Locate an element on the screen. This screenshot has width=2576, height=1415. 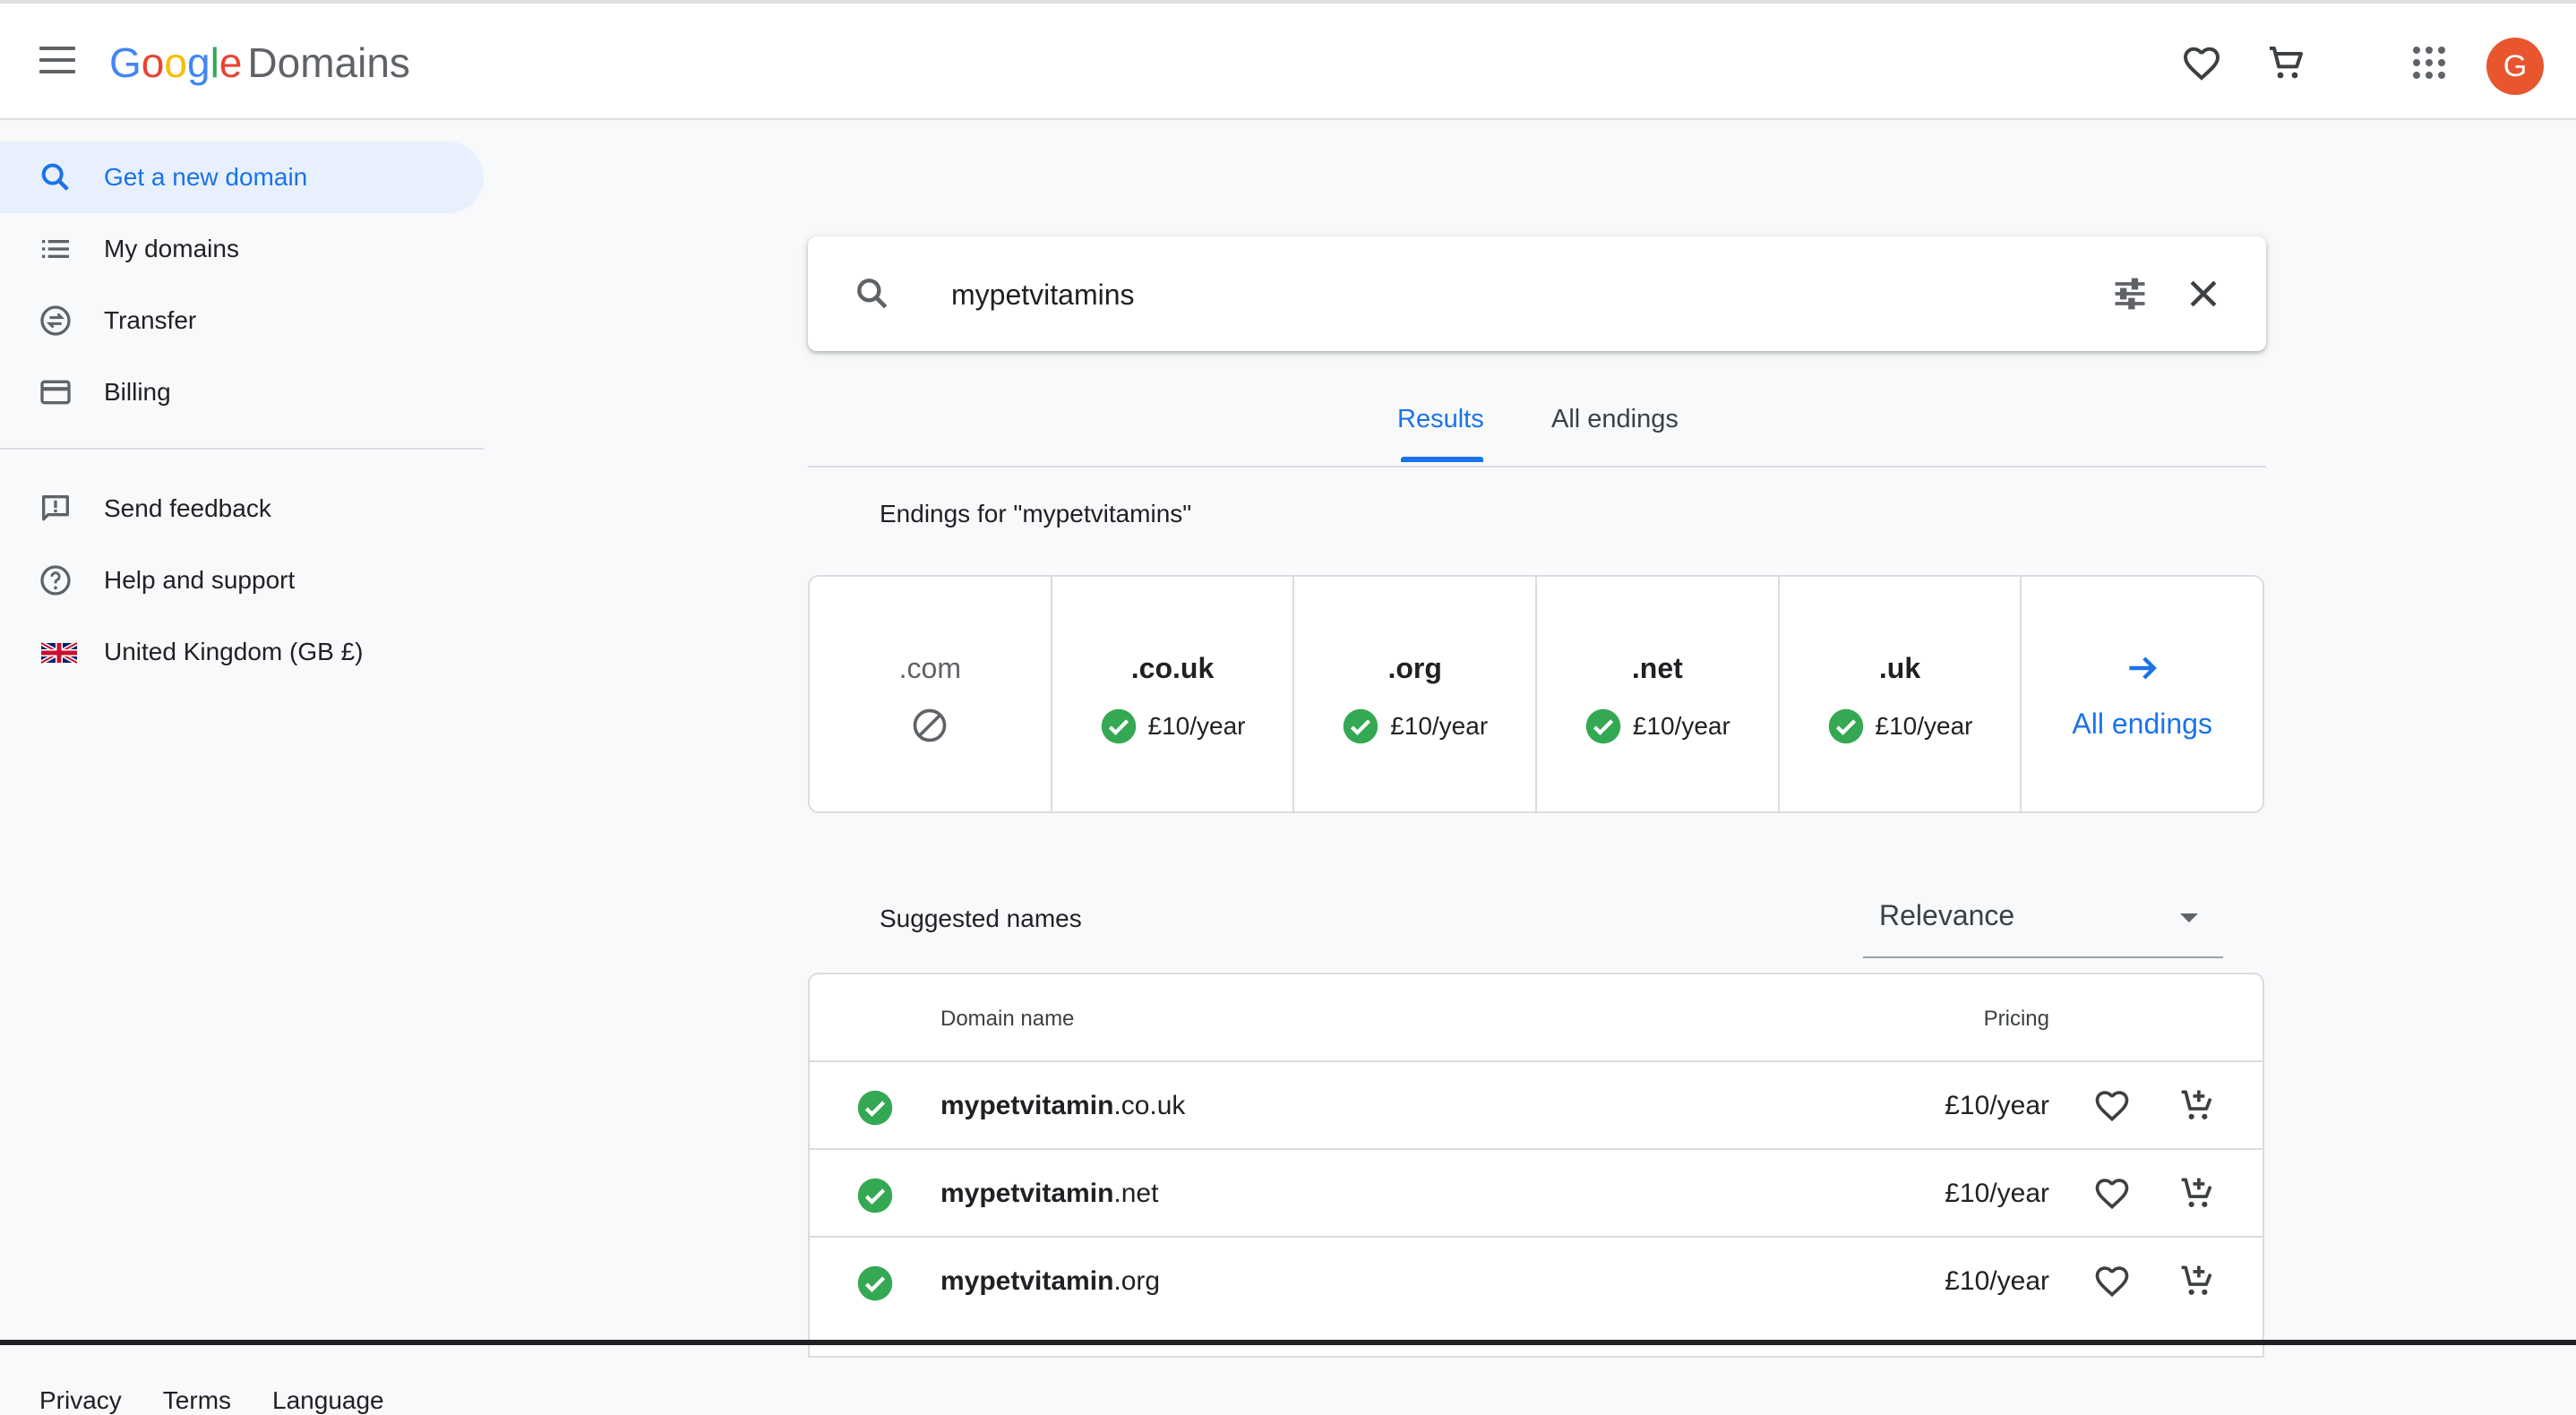
tld-label: .co.uk is located at coordinates (1172, 668).